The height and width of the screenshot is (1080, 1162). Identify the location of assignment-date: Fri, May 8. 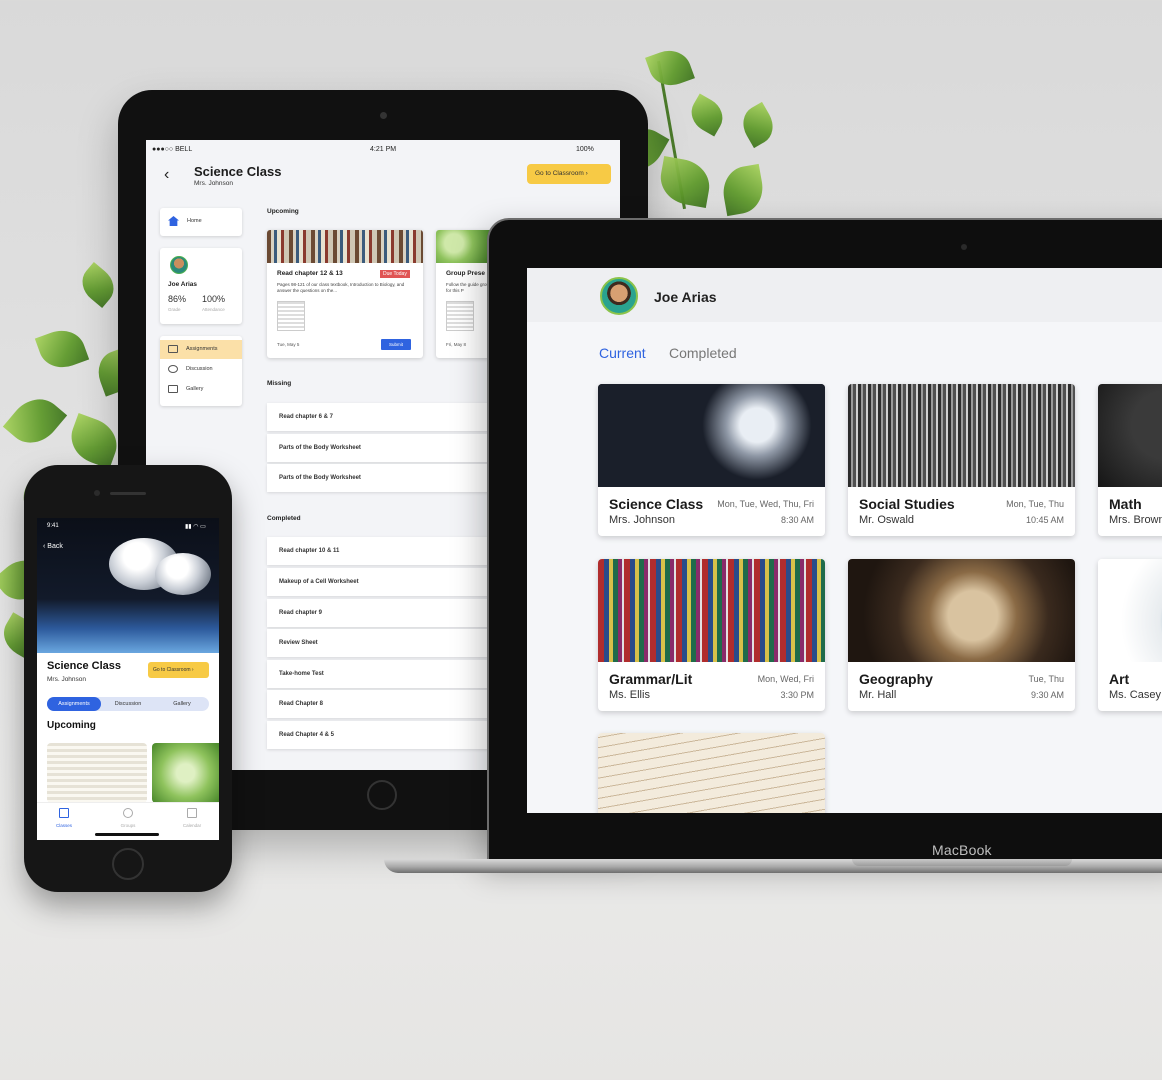
(456, 344).